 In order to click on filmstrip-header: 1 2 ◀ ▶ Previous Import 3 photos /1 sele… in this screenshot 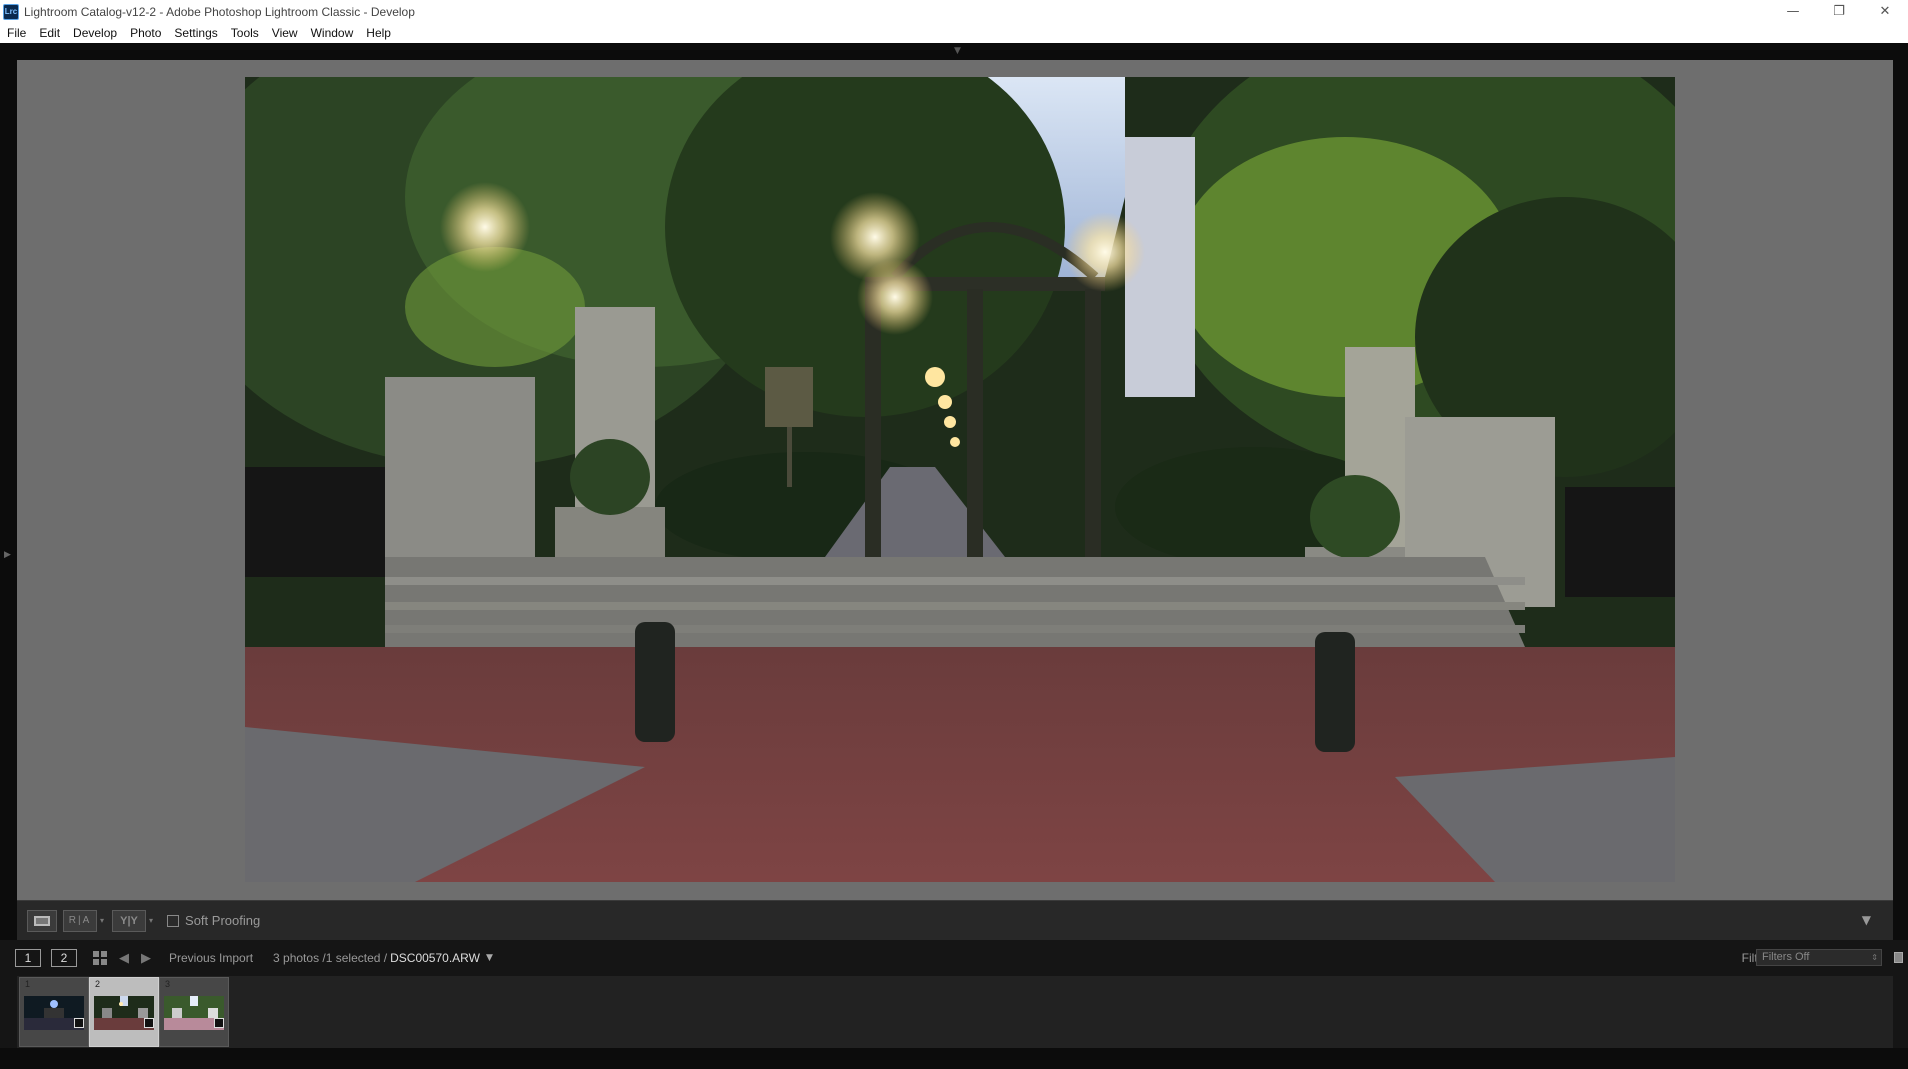, I will do `click(954, 958)`.